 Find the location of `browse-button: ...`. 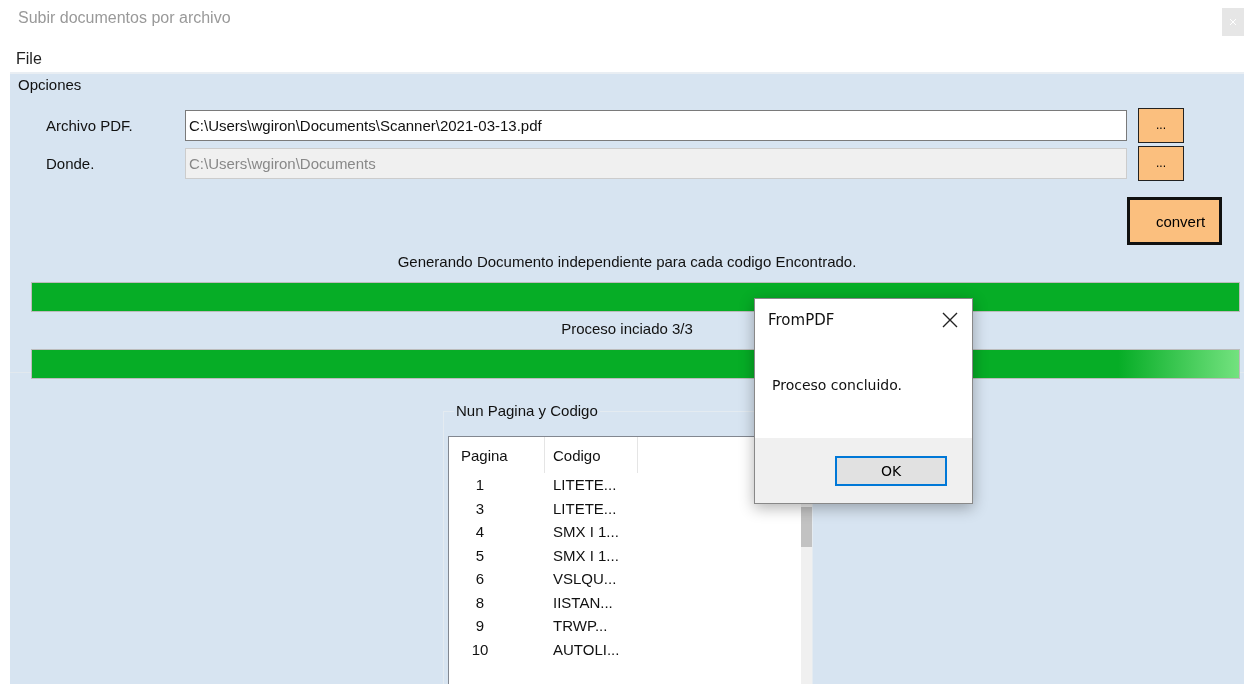

browse-button: ... is located at coordinates (1161, 125).